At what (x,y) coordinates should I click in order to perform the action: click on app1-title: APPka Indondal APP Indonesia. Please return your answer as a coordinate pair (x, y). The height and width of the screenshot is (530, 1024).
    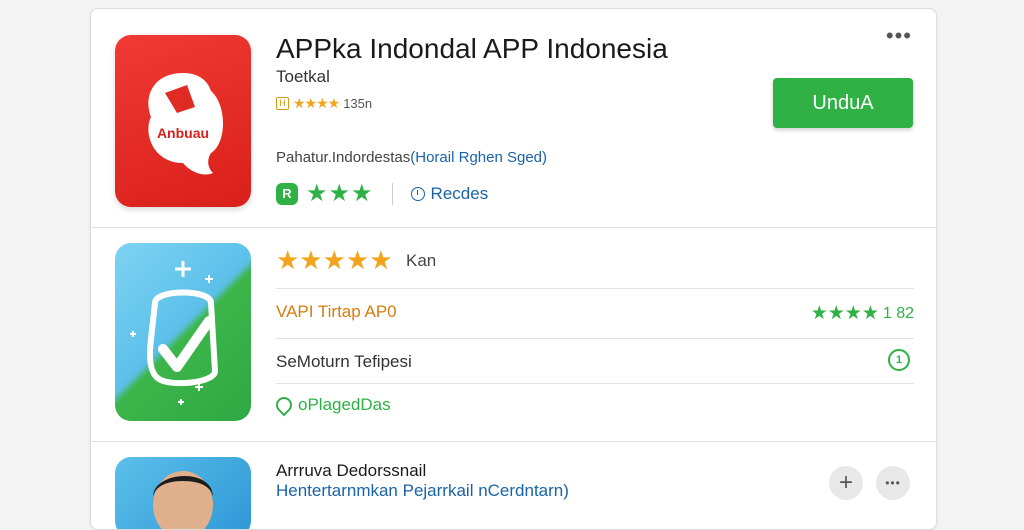
    Looking at the image, I should click on (472, 48).